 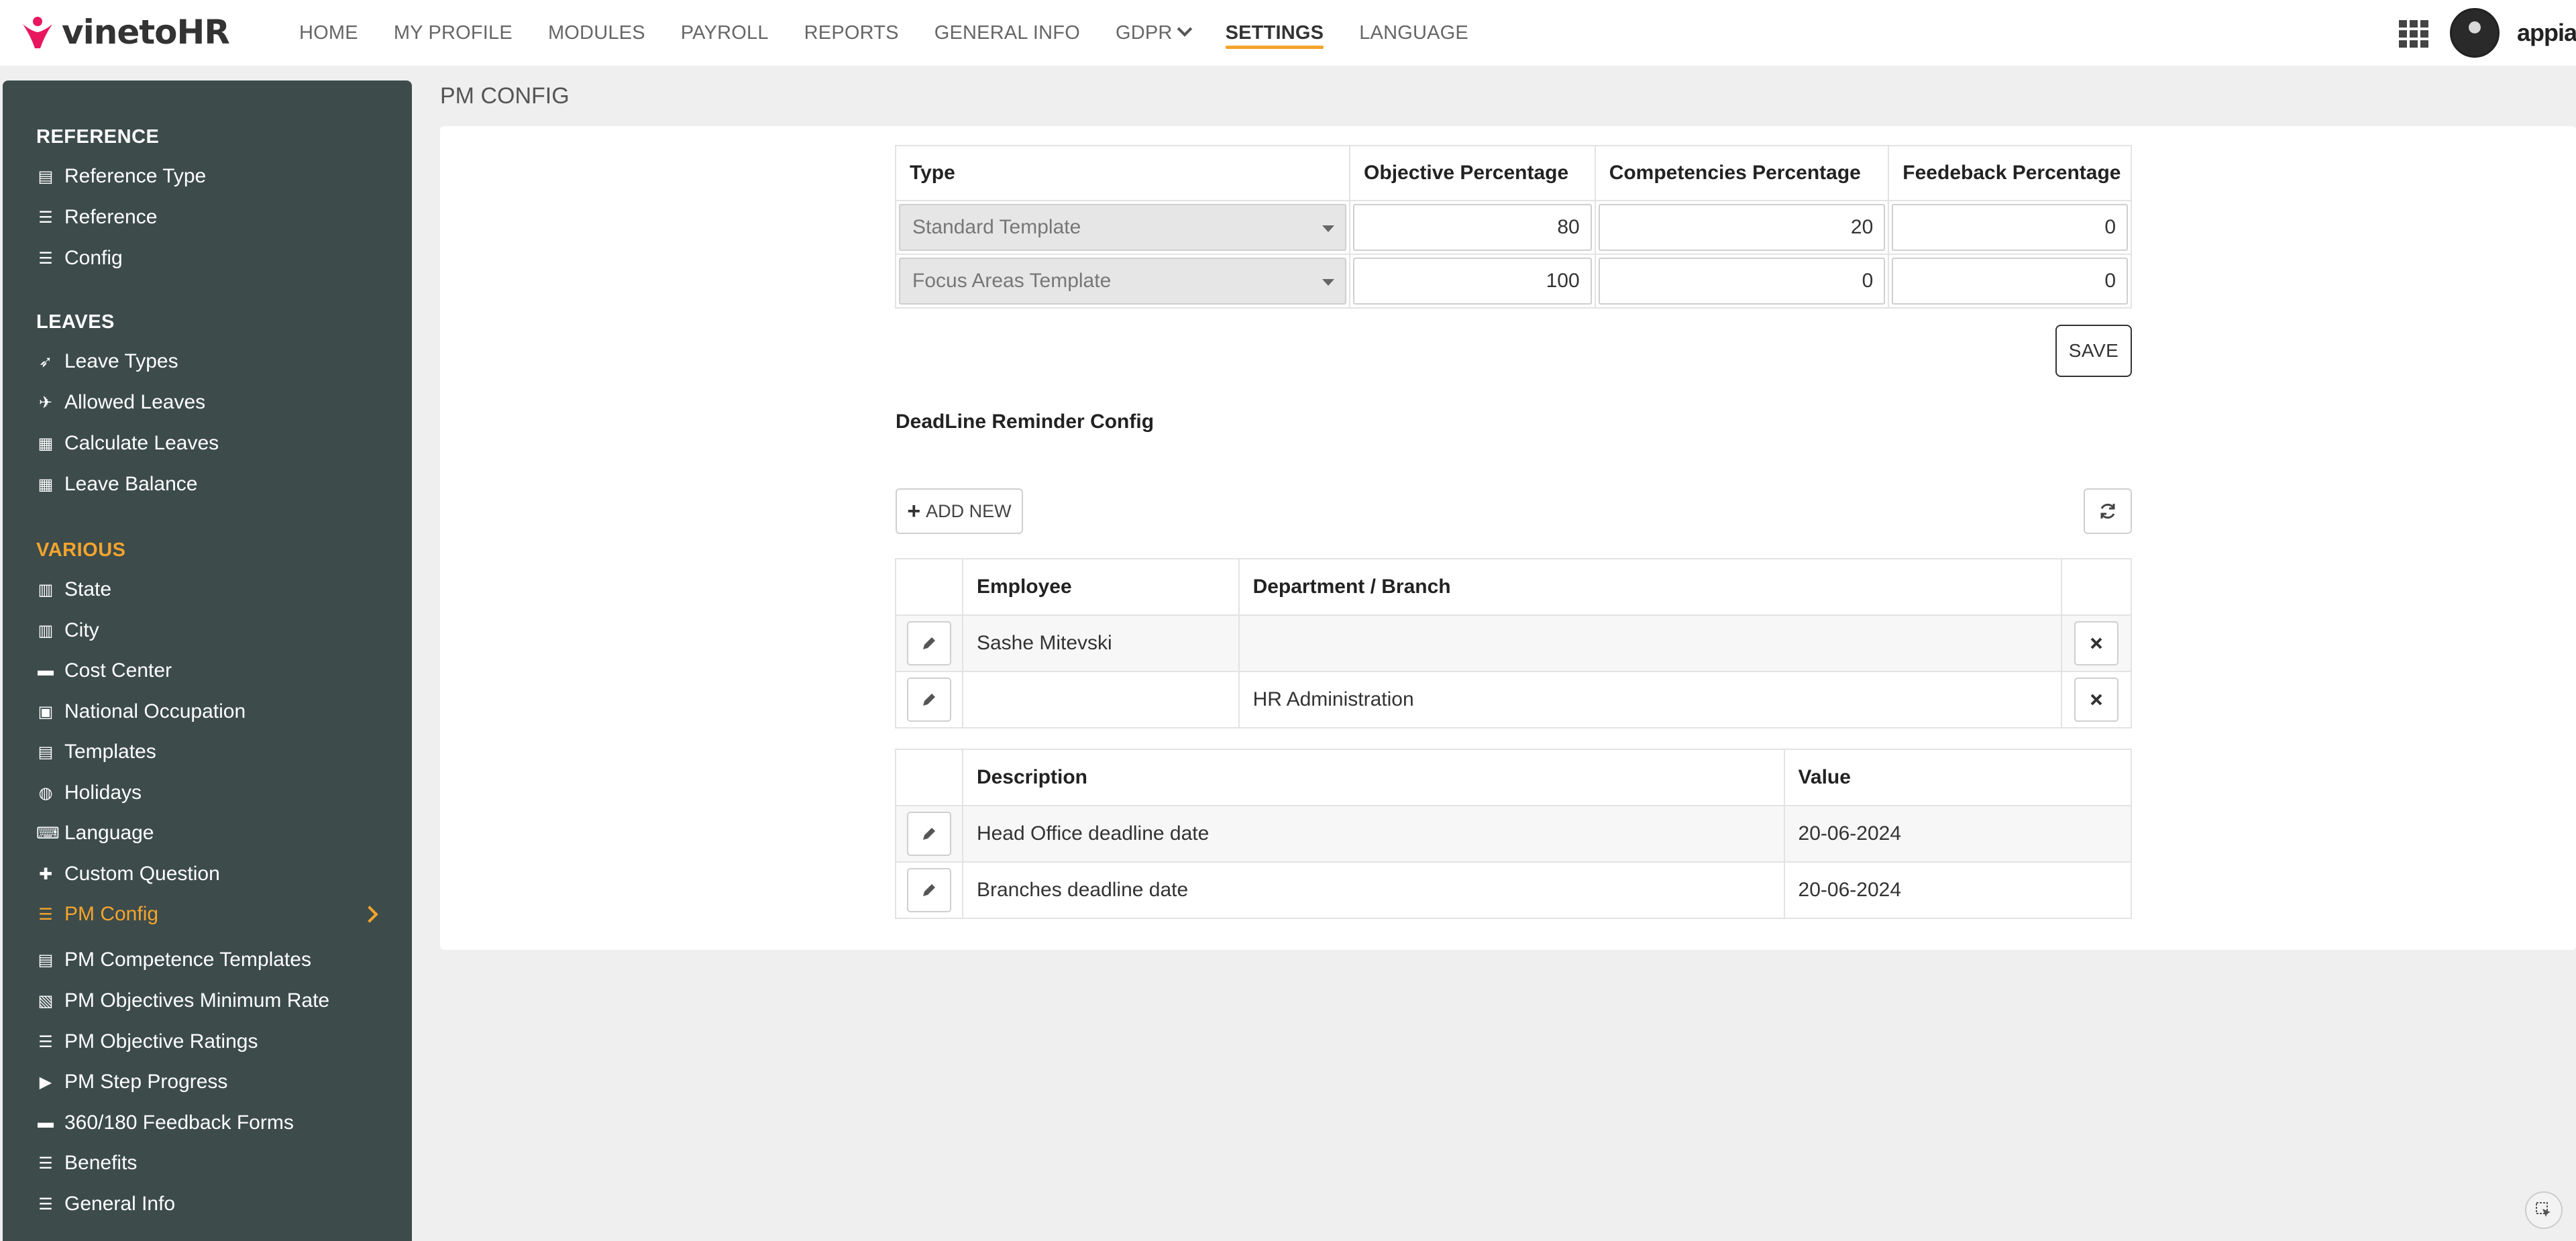 What do you see at coordinates (210, 874) in the screenshot?
I see `sidebar-item-custom-question: ✚ Custom Question` at bounding box center [210, 874].